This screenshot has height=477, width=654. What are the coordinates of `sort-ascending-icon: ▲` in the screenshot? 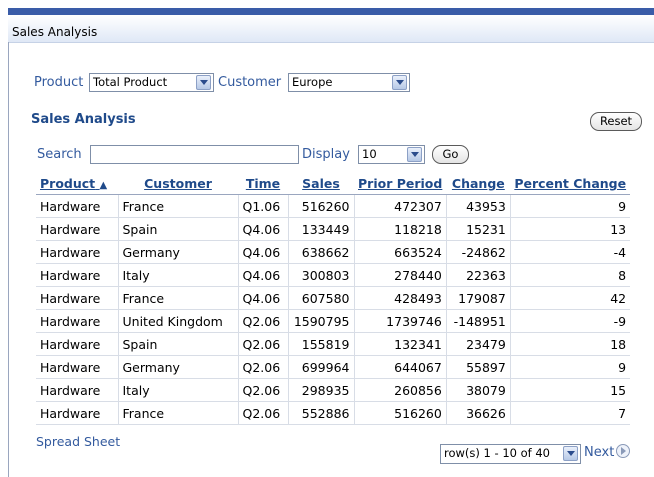 It's located at (103, 185).